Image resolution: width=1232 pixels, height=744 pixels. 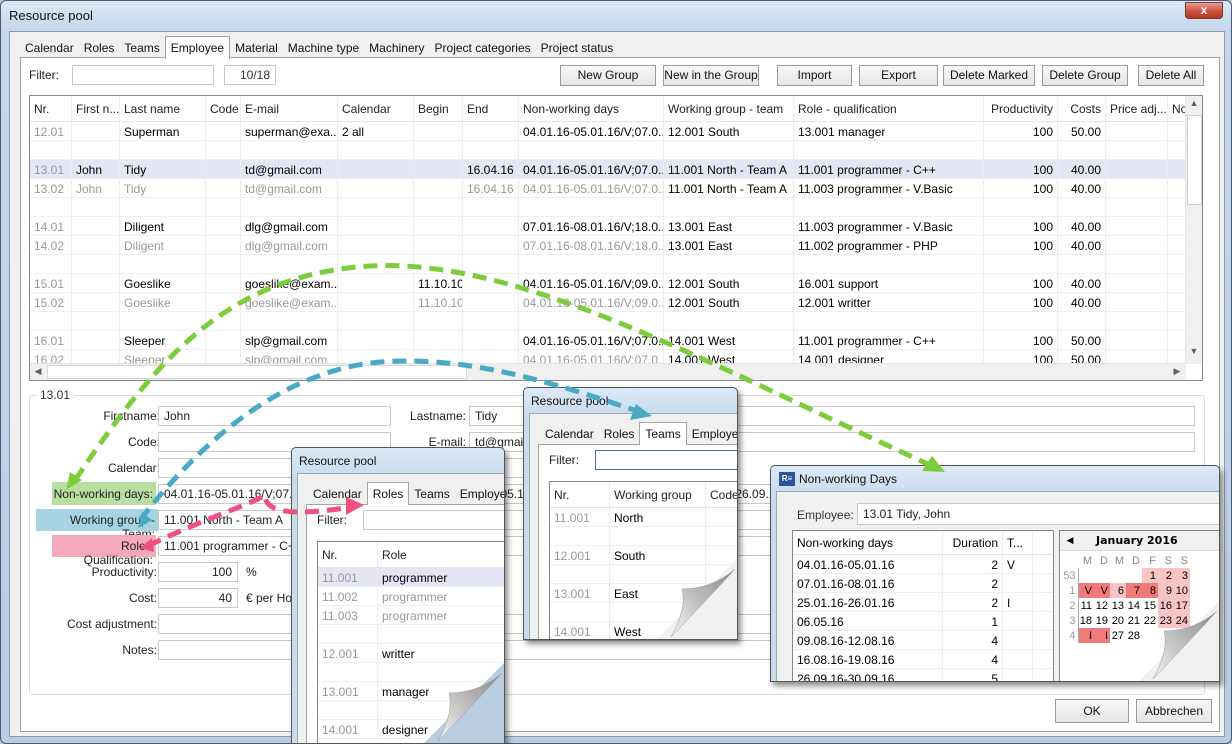 What do you see at coordinates (49, 48) in the screenshot?
I see `tab-calendar: Calendar` at bounding box center [49, 48].